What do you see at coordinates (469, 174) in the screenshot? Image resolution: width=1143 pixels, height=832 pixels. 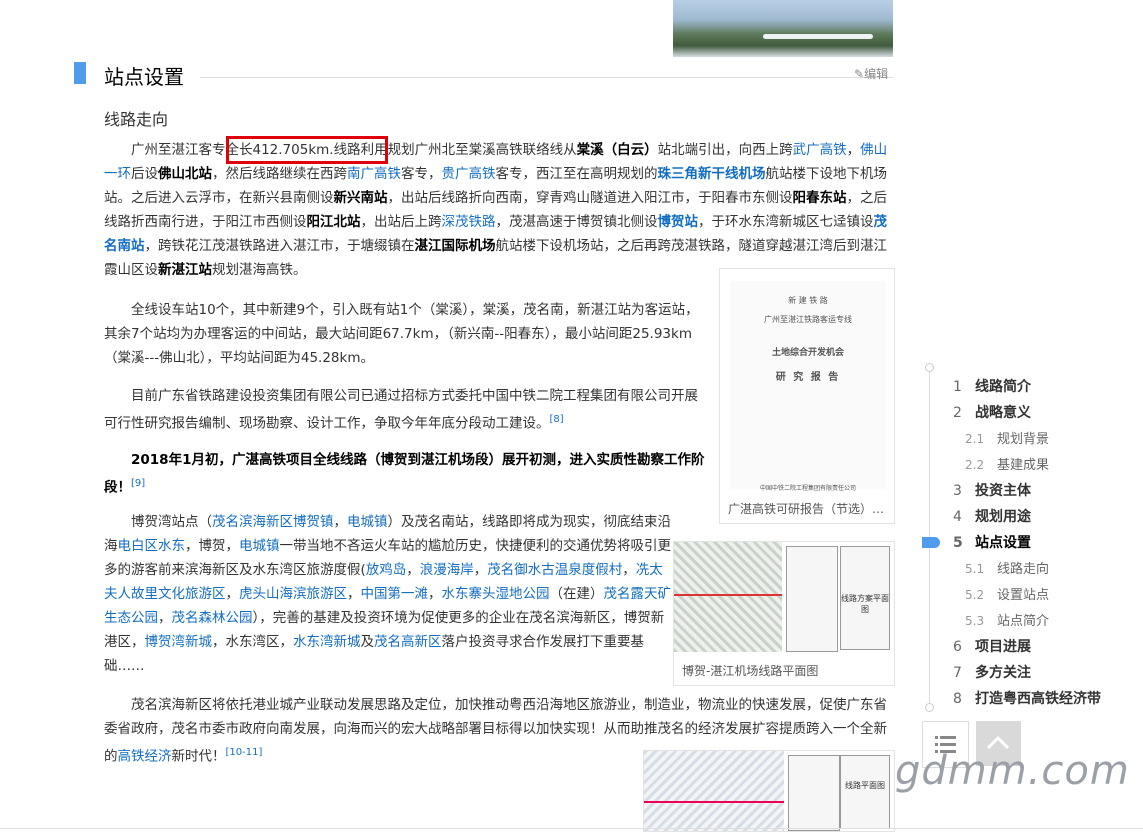 I see `inline-link: 贵广高铁` at bounding box center [469, 174].